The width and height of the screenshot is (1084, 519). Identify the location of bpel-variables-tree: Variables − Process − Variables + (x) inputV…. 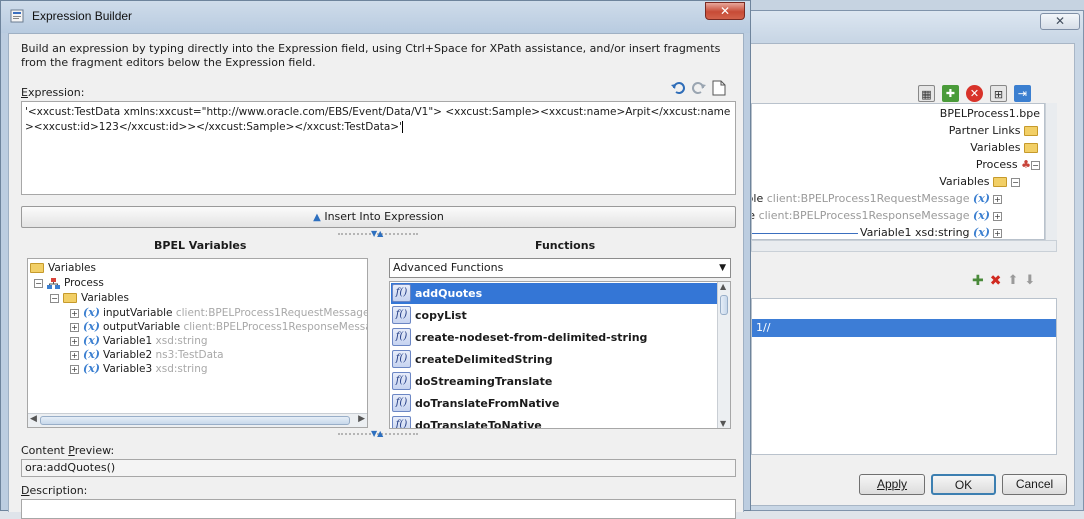
(197, 343).